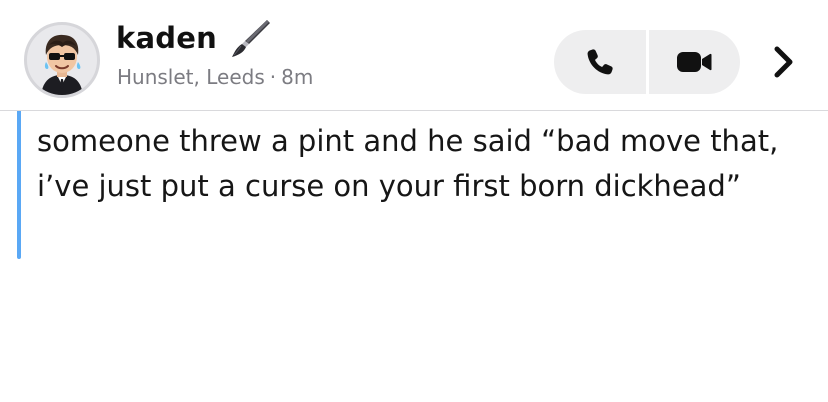 Image resolution: width=828 pixels, height=402 pixels. I want to click on video-call-button, so click(695, 62).